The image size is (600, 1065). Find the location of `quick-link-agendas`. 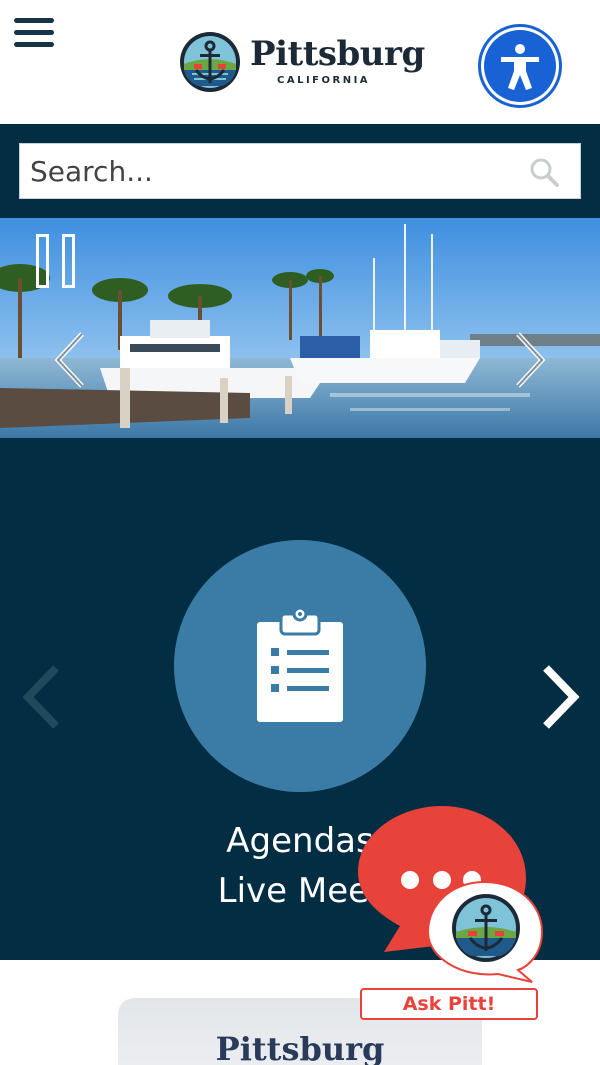

quick-link-agendas is located at coordinates (300, 666).